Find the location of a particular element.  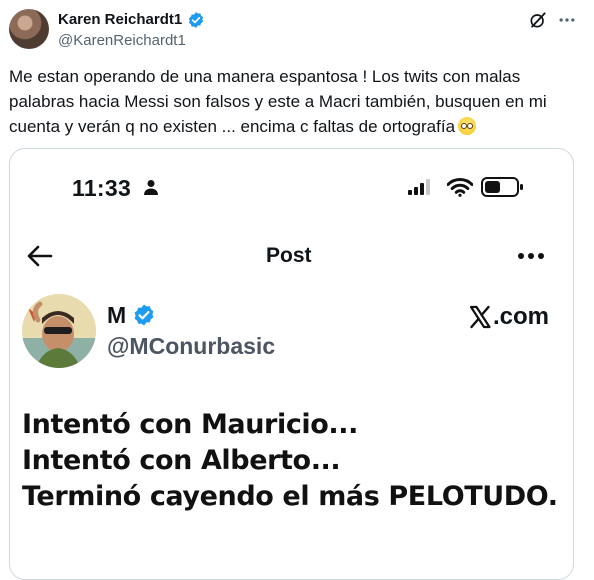

author-name-row: Karen Reichardt1 is located at coordinates (131, 20).